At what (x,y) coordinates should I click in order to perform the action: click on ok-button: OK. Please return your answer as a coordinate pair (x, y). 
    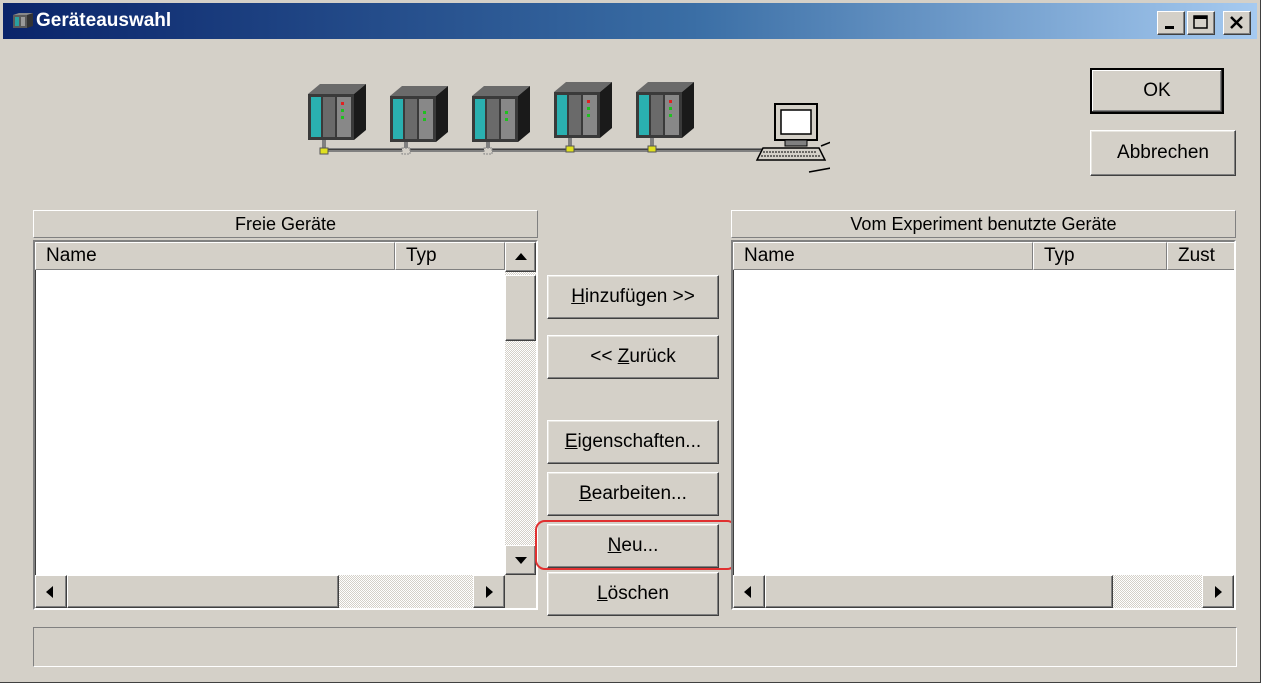
    Looking at the image, I should click on (1157, 91).